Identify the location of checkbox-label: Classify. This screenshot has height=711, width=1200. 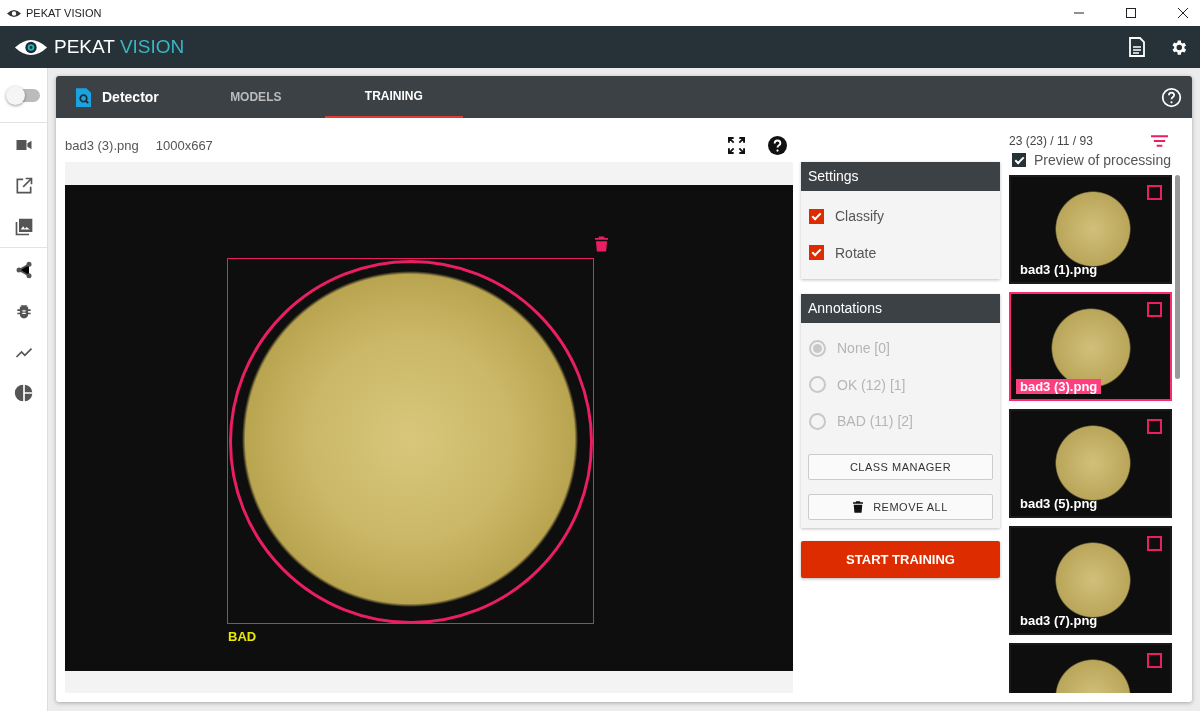
(859, 216).